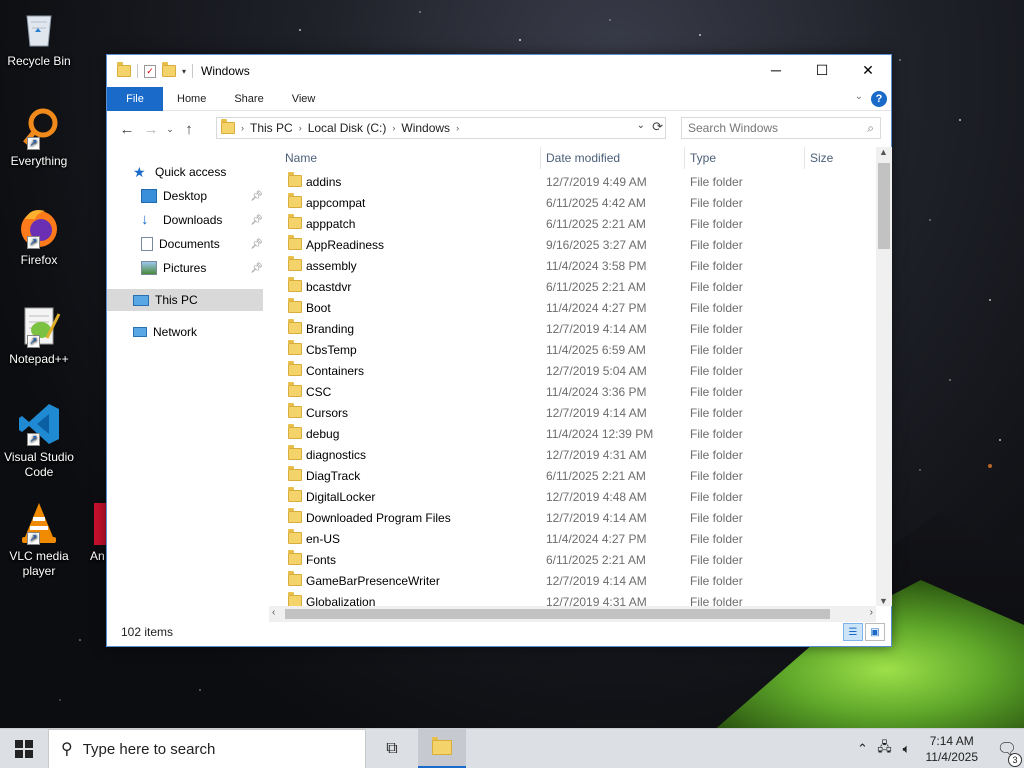 This screenshot has height=768, width=1024. Describe the element at coordinates (583, 158) in the screenshot. I see `column-header-date: Date modified` at that location.